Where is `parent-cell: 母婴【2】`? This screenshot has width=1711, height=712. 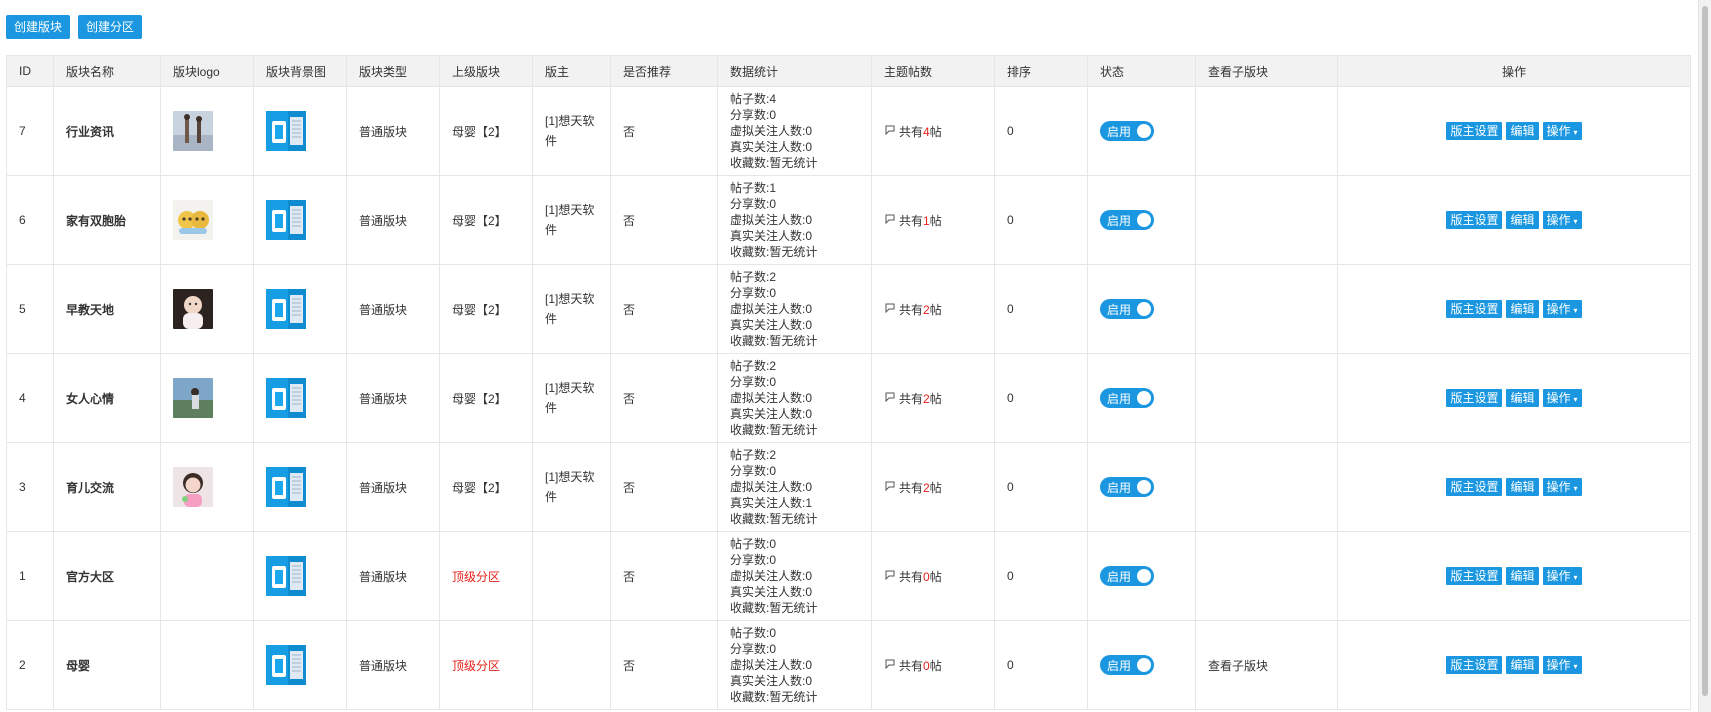 parent-cell: 母婴【2】 is located at coordinates (486, 309).